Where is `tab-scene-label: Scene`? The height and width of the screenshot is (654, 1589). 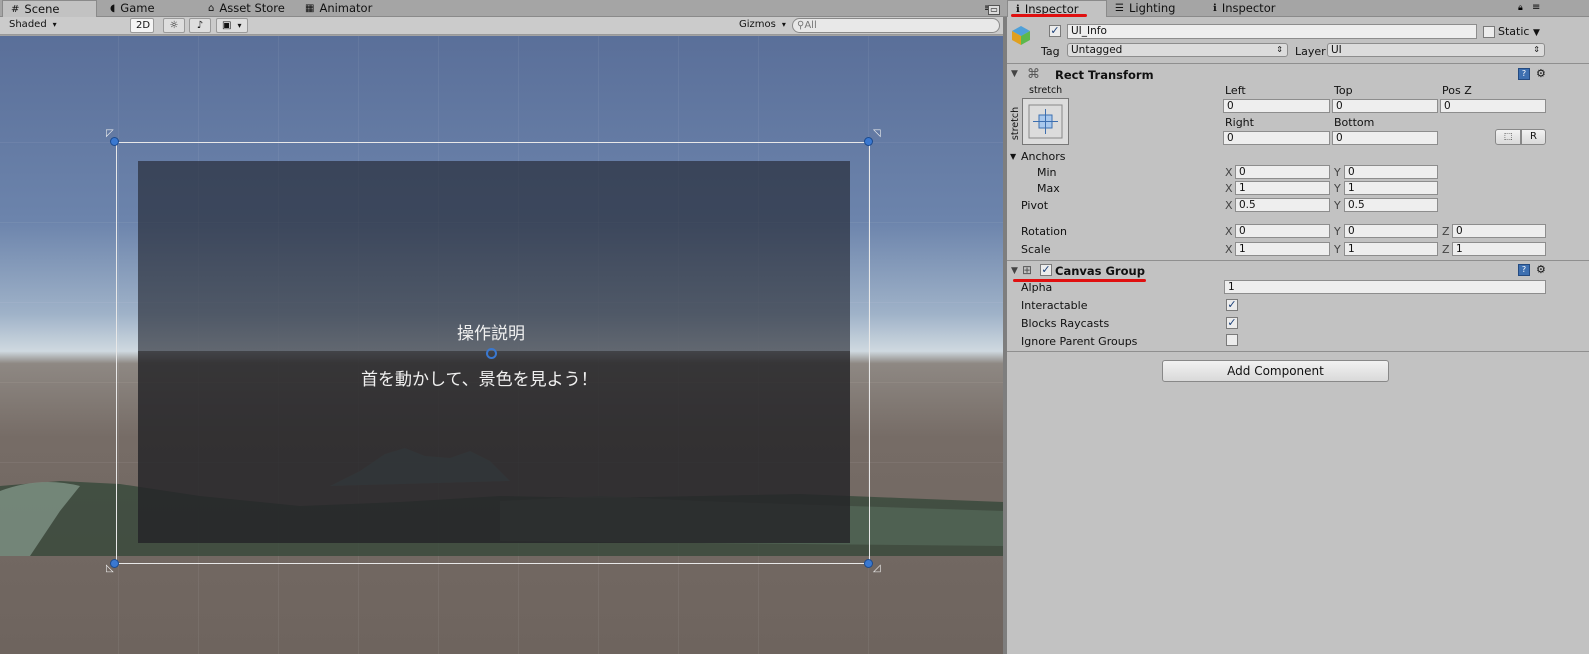
tab-scene-label: Scene is located at coordinates (42, 9).